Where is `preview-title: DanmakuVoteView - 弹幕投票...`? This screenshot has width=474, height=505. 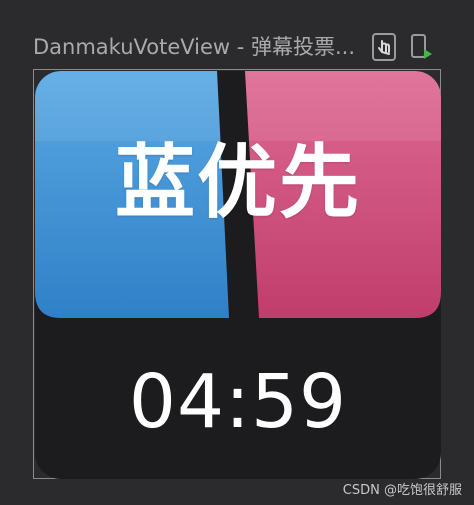
preview-title: DanmakuVoteView - 弹幕投票... is located at coordinates (194, 47).